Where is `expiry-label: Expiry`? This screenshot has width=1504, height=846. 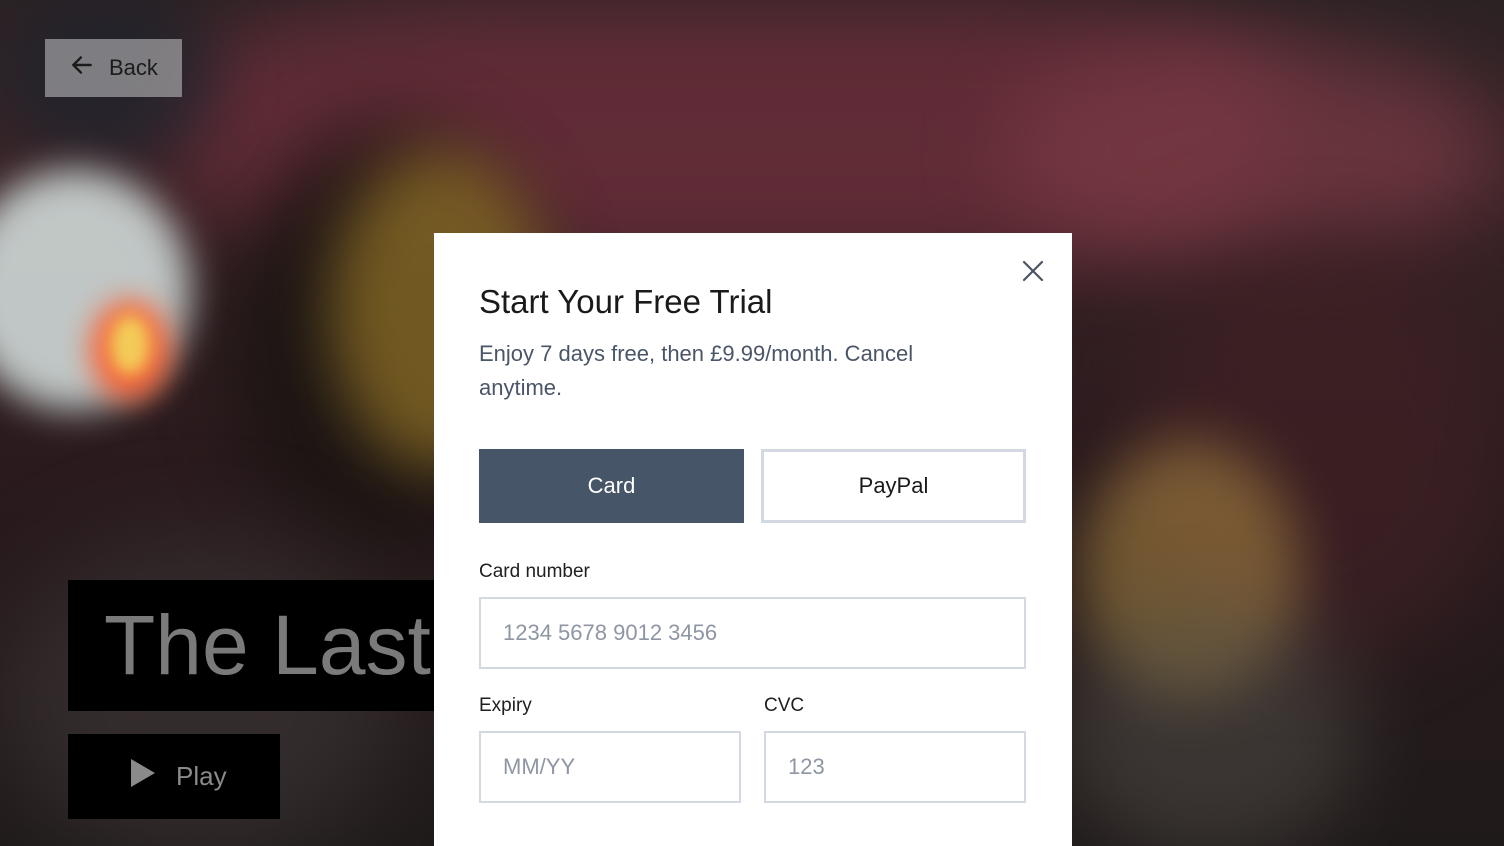 expiry-label: Expiry is located at coordinates (505, 705).